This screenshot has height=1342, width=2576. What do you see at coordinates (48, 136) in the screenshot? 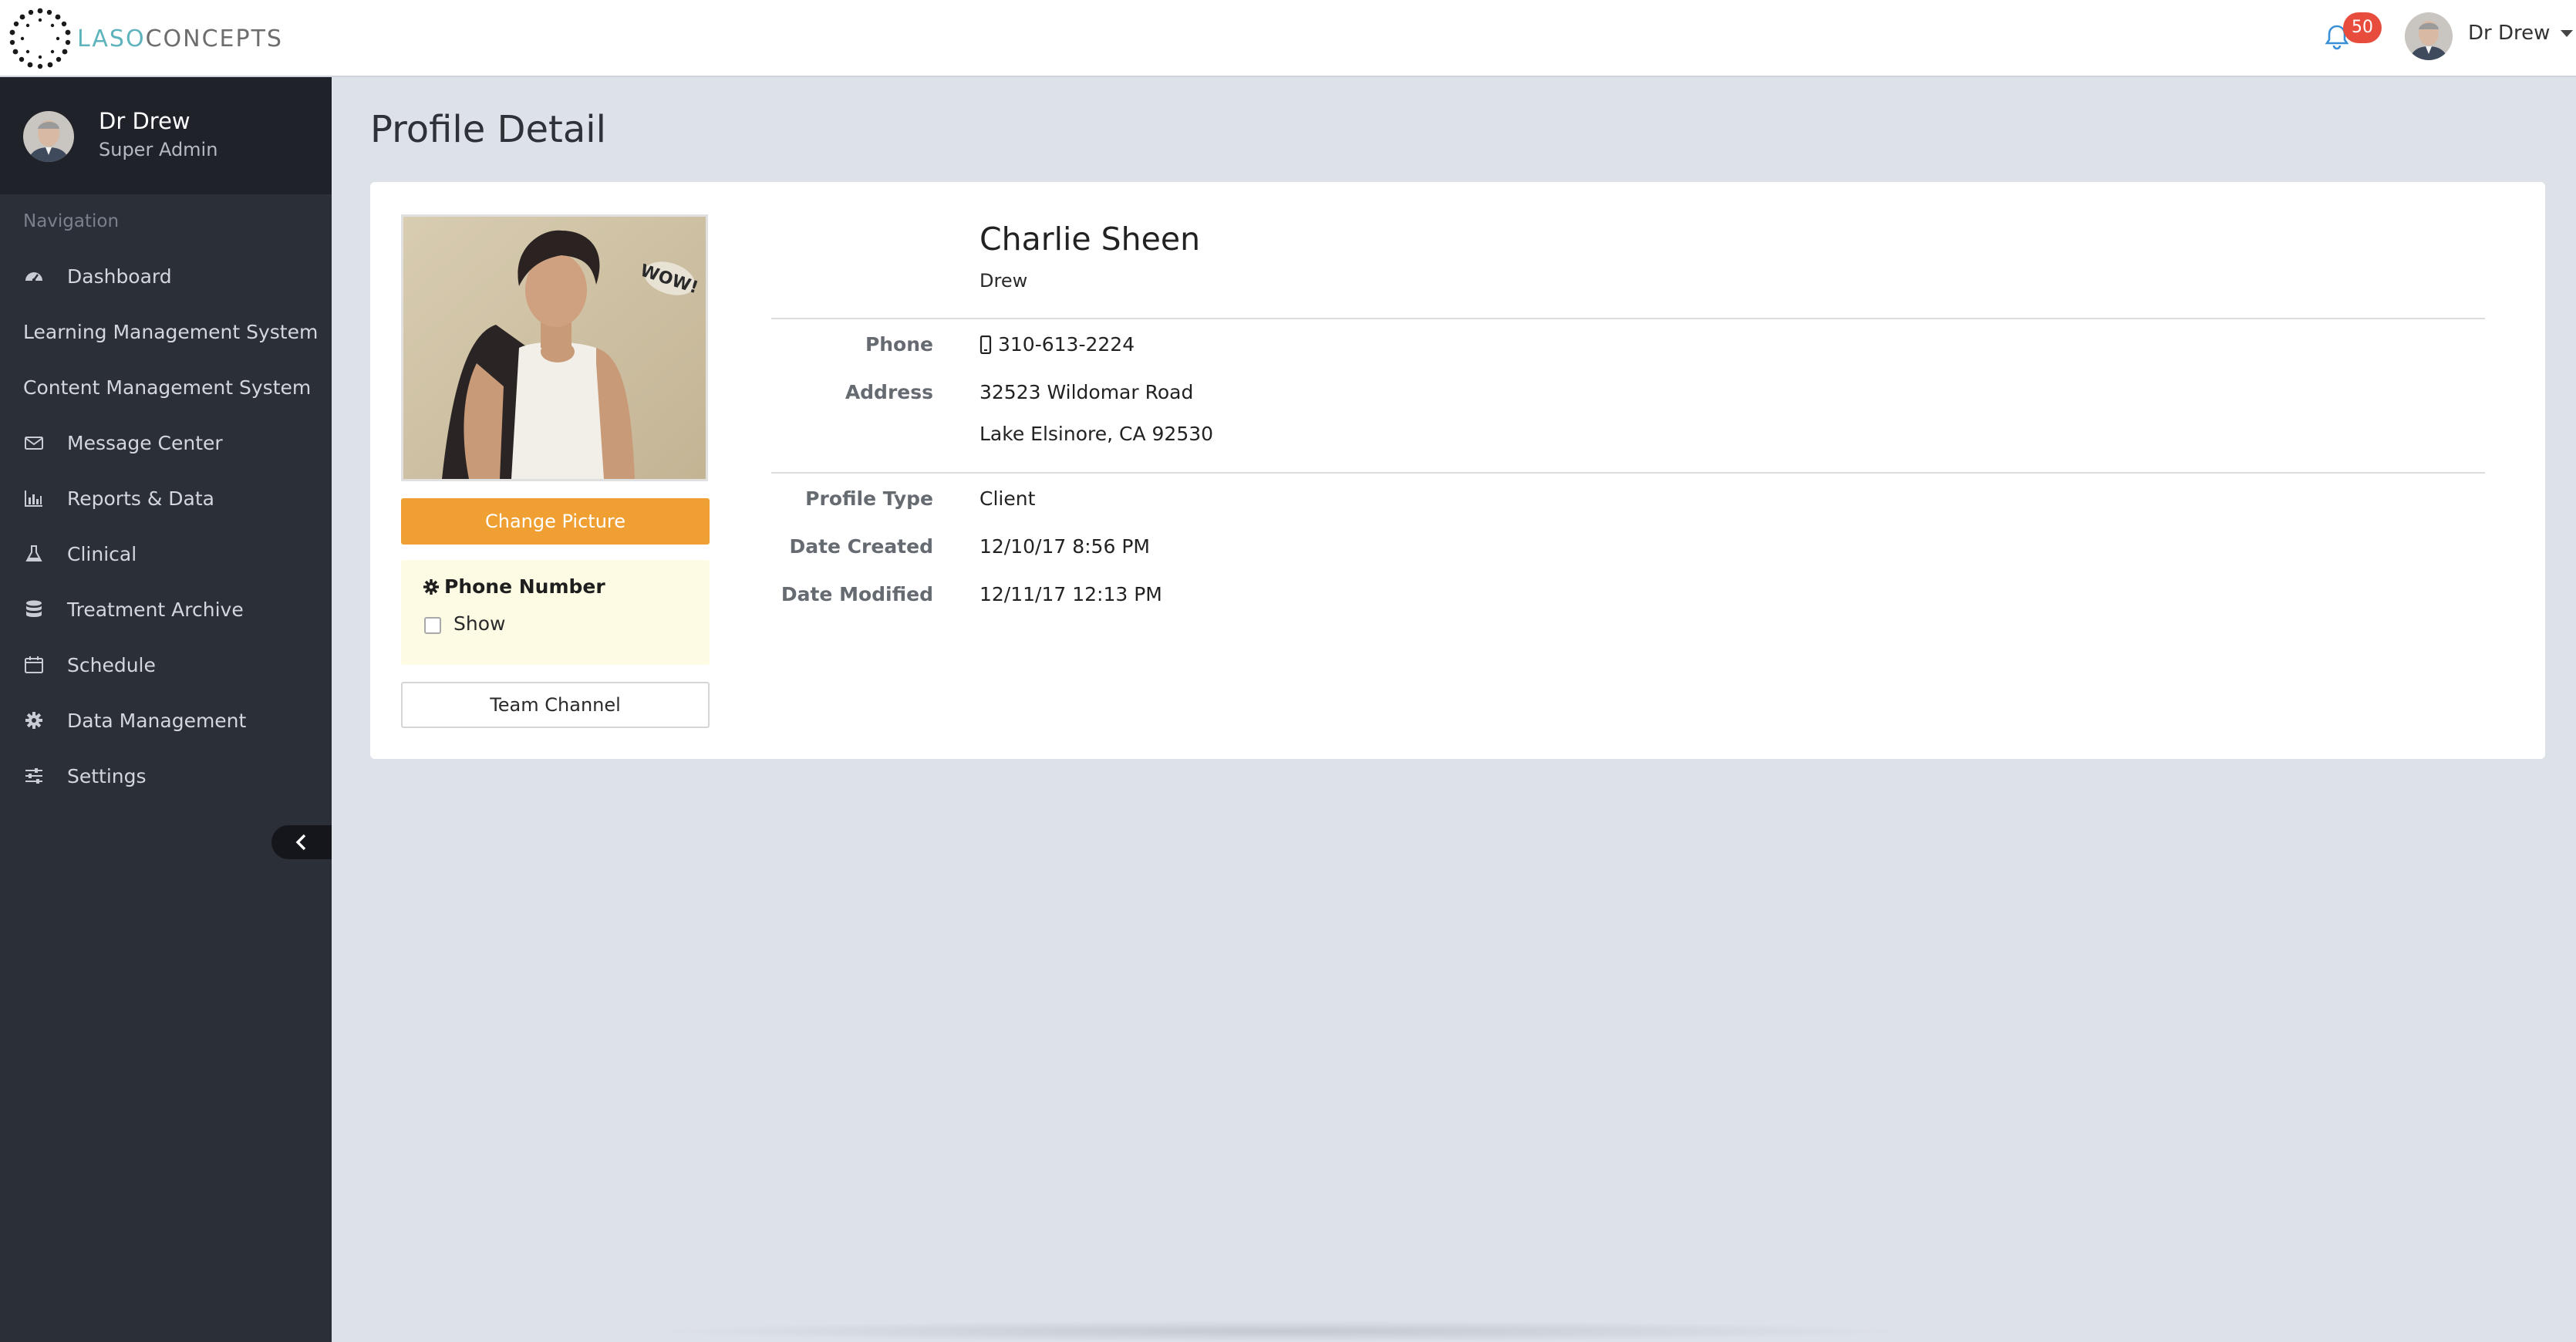
I see `sidebar-avatar` at bounding box center [48, 136].